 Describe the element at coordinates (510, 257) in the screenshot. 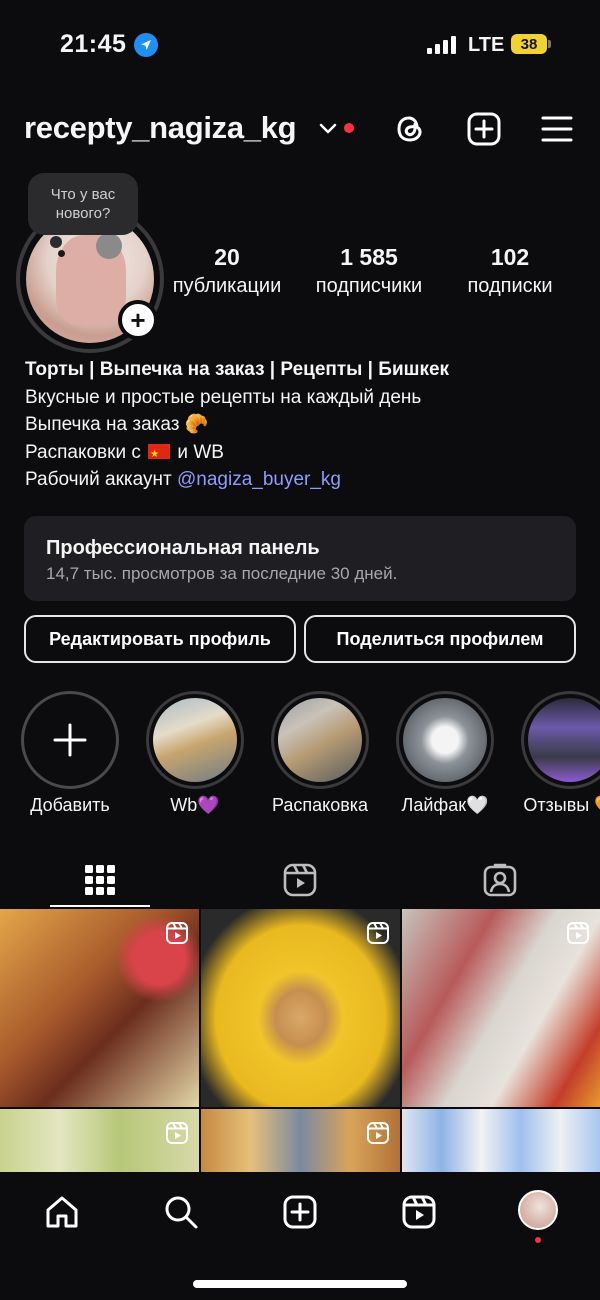

I see `following-number: 102` at that location.